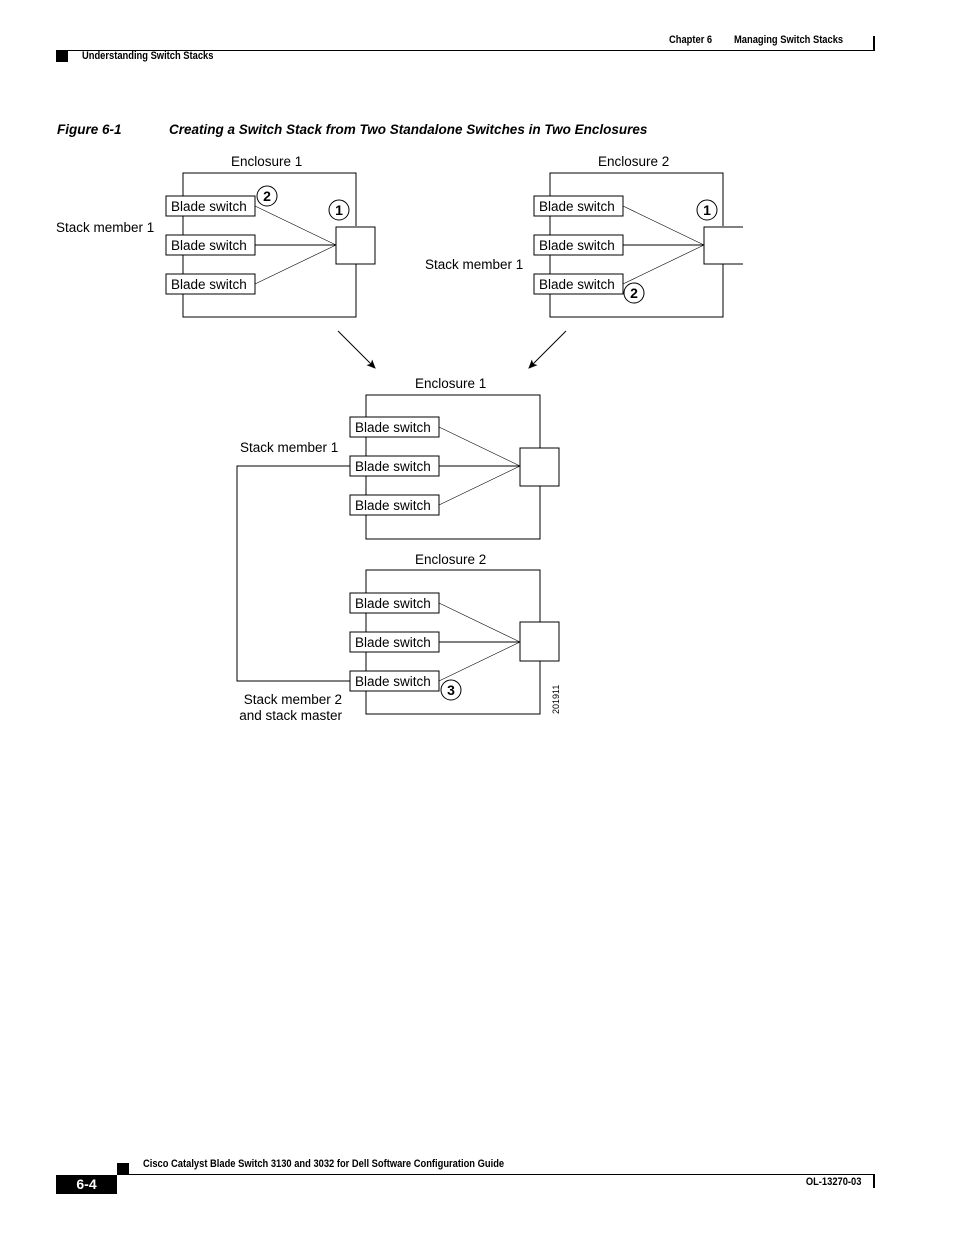 The height and width of the screenshot is (1235, 954). Describe the element at coordinates (495, 1174) in the screenshot. I see `footer-rule` at that location.